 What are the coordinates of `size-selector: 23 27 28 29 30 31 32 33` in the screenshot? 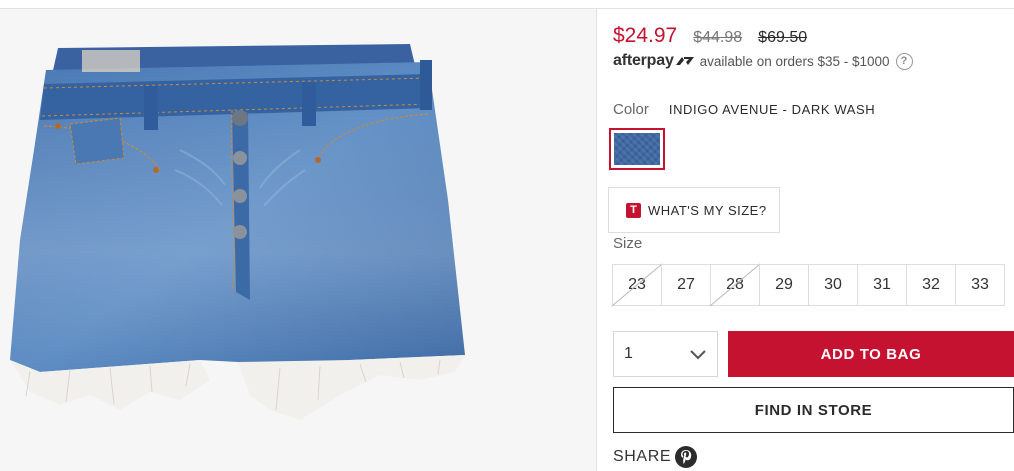 It's located at (808, 285).